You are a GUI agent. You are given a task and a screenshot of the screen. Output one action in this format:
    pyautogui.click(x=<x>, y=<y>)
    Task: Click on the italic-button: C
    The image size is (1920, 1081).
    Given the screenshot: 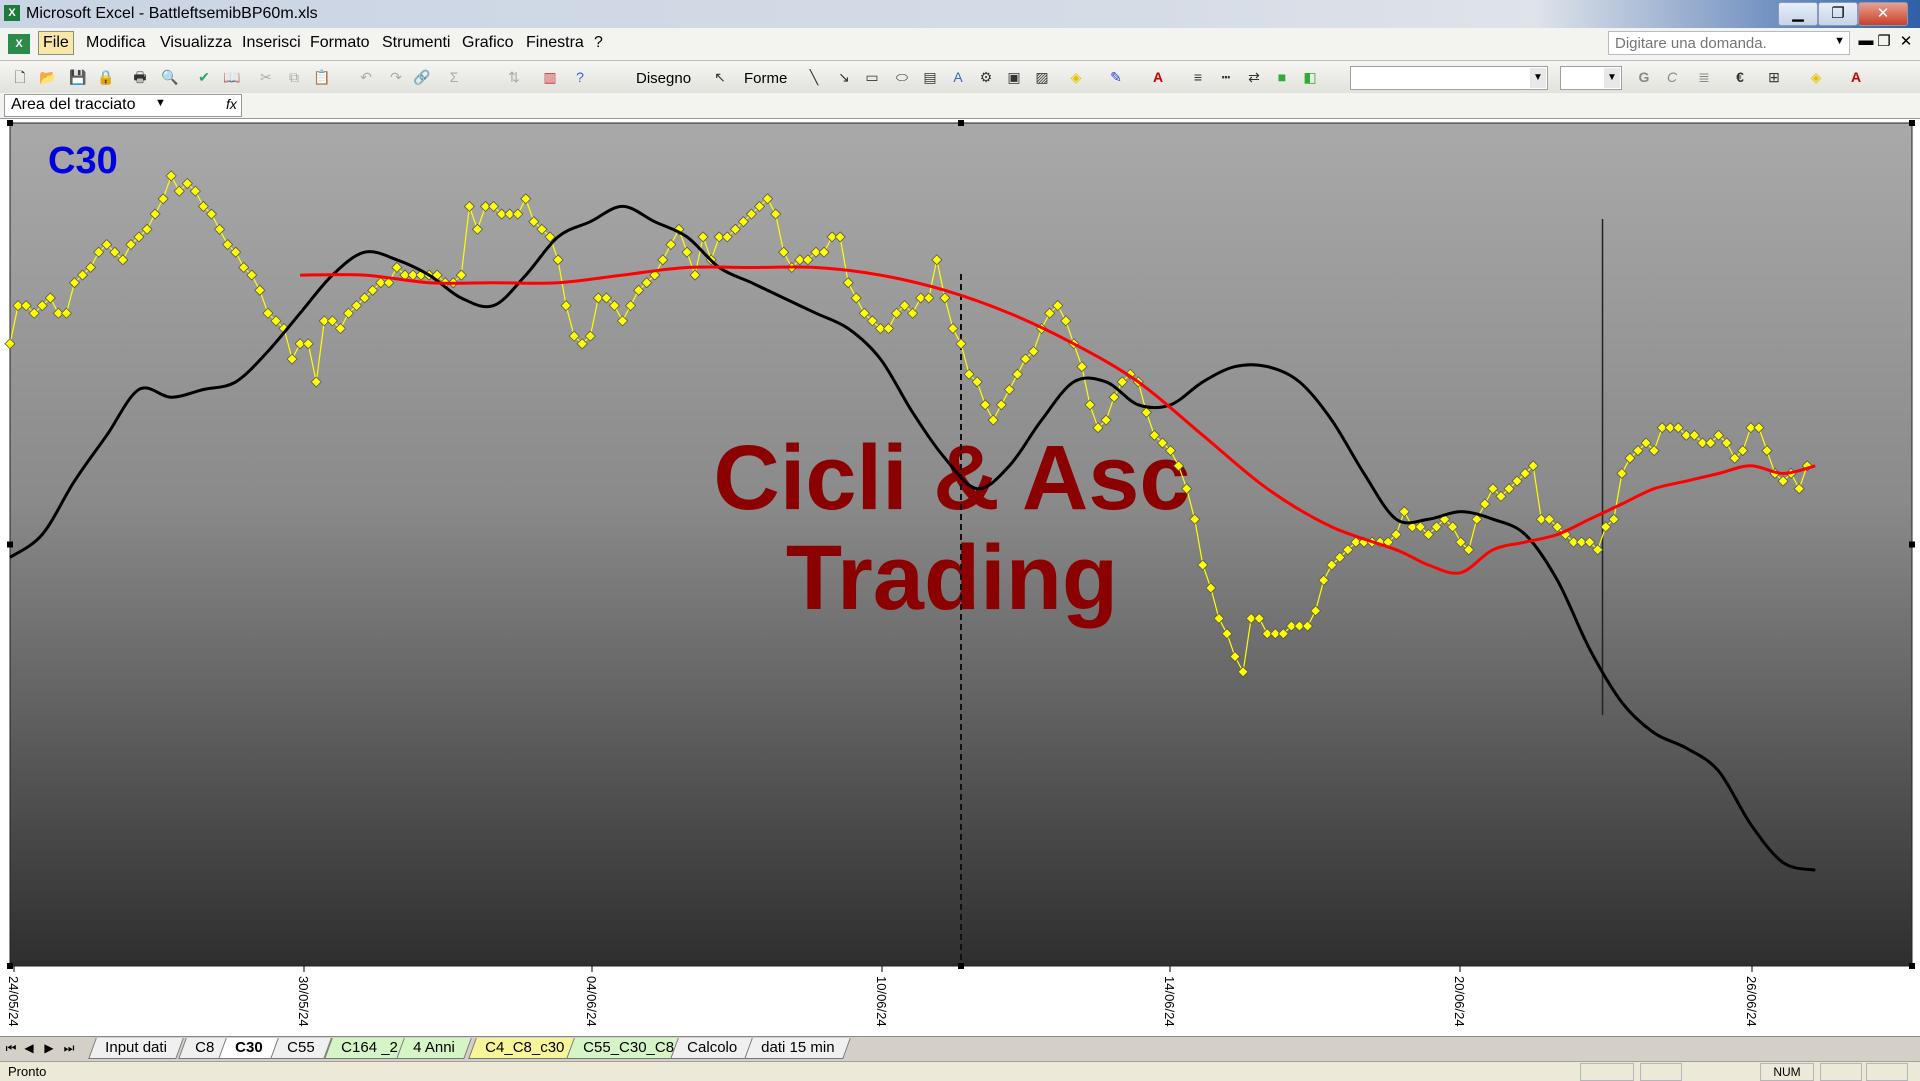 What is the action you would take?
    pyautogui.click(x=1672, y=77)
    